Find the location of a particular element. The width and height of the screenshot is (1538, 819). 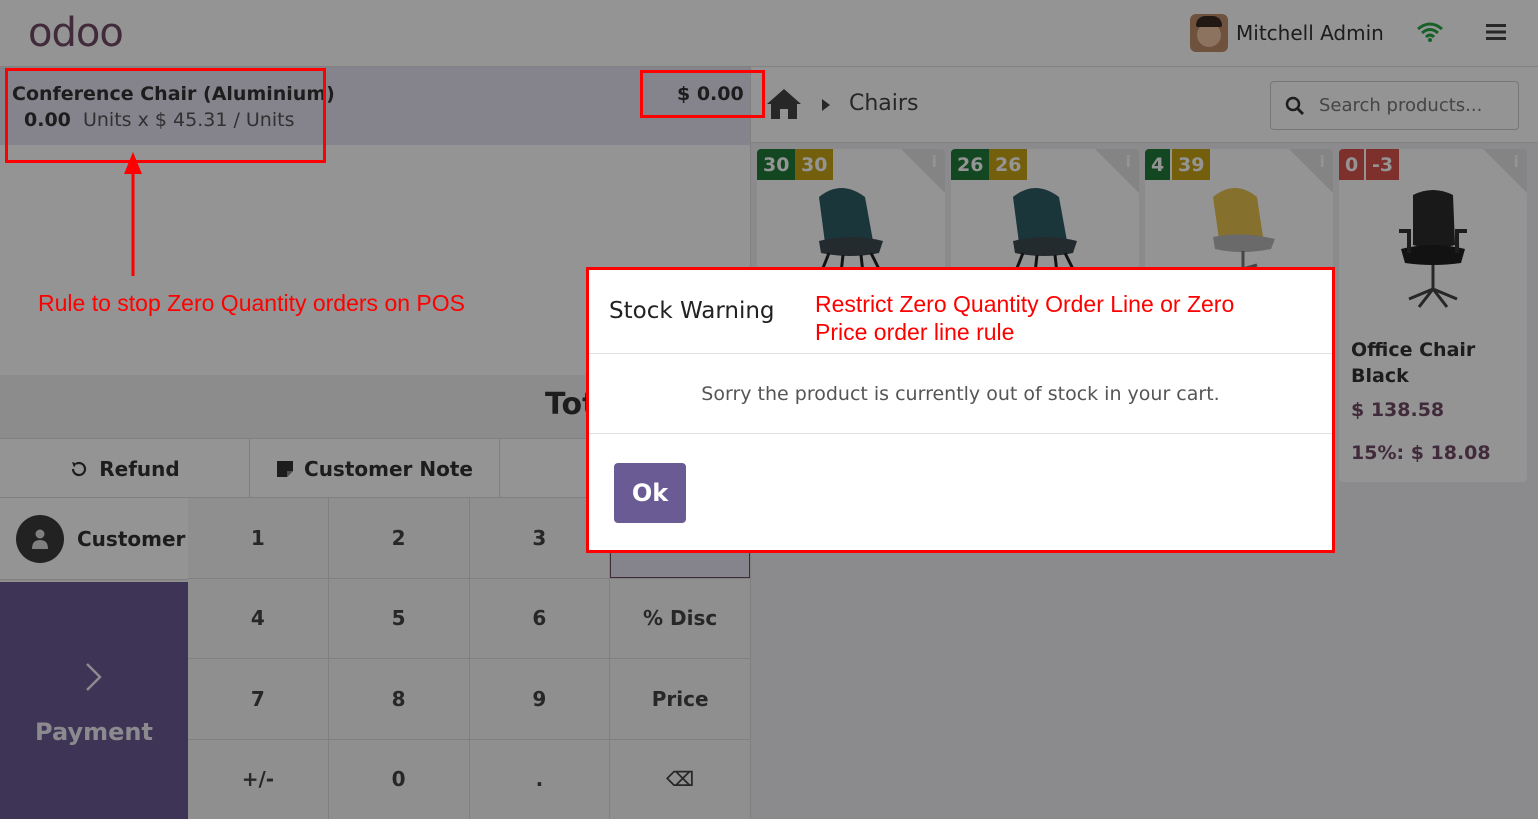

annotation-left-note: Rule to stop Zero Quantity orders on POS is located at coordinates (251, 303).